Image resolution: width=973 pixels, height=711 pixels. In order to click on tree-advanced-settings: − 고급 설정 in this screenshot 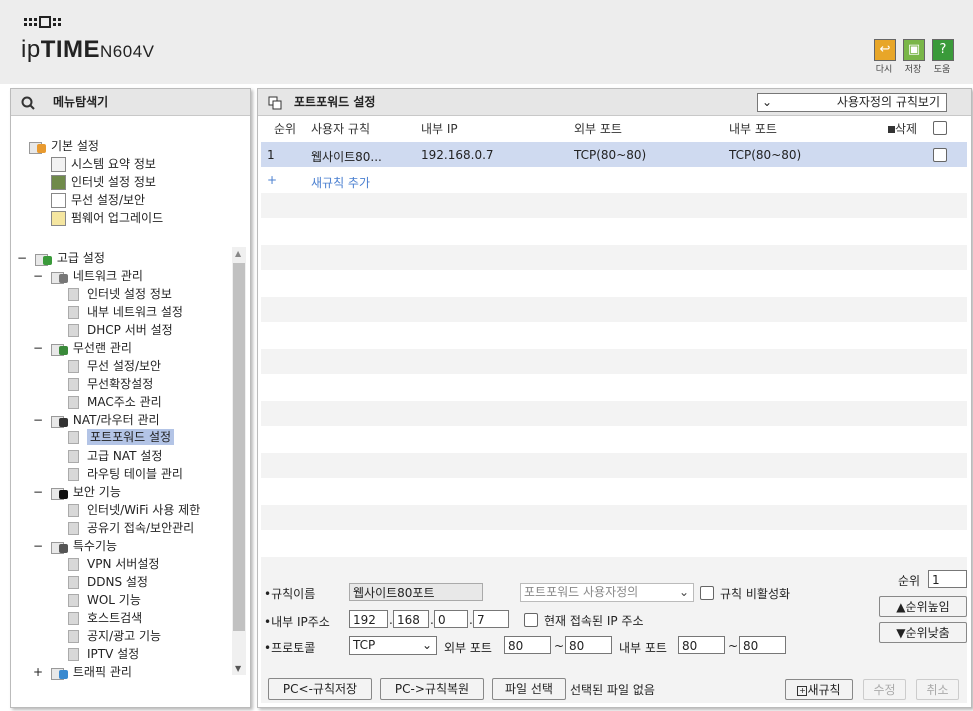, I will do `click(61, 257)`.